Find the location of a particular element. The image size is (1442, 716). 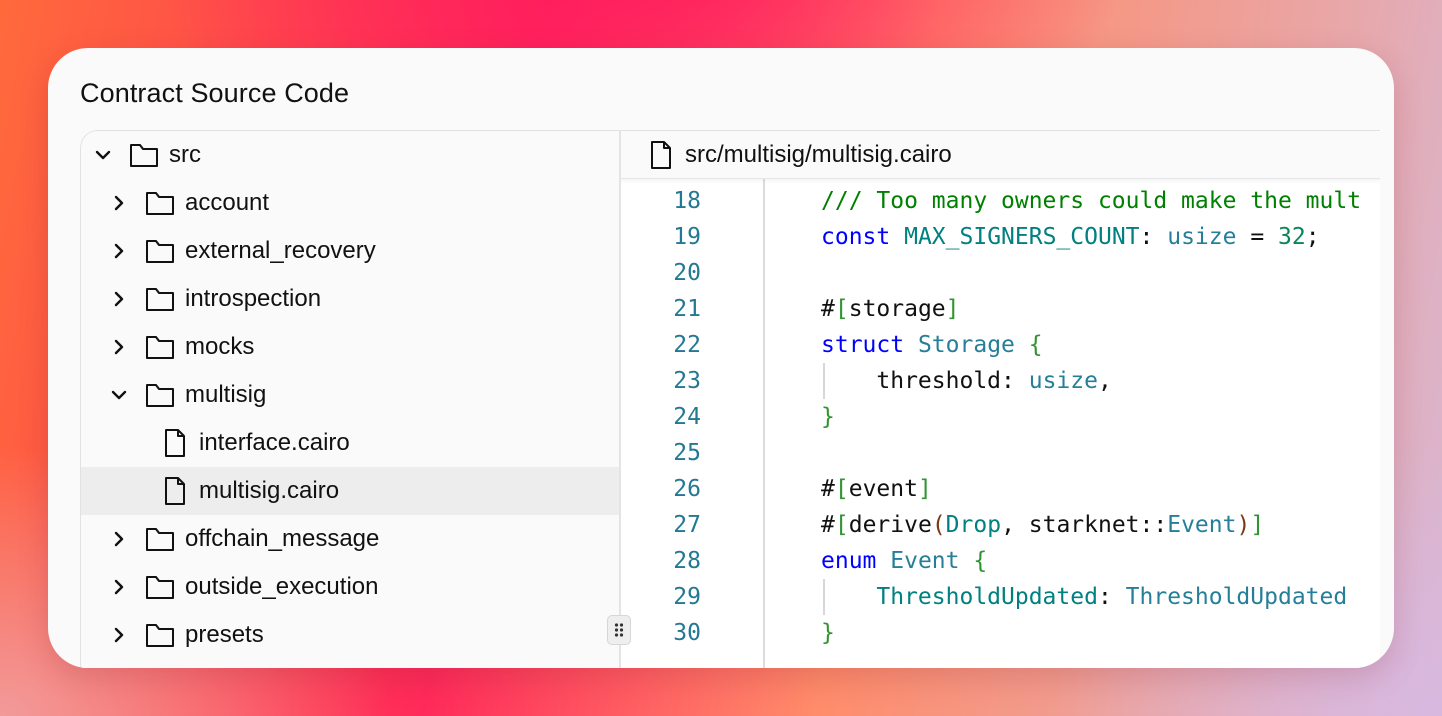

code-token: } is located at coordinates (828, 417).